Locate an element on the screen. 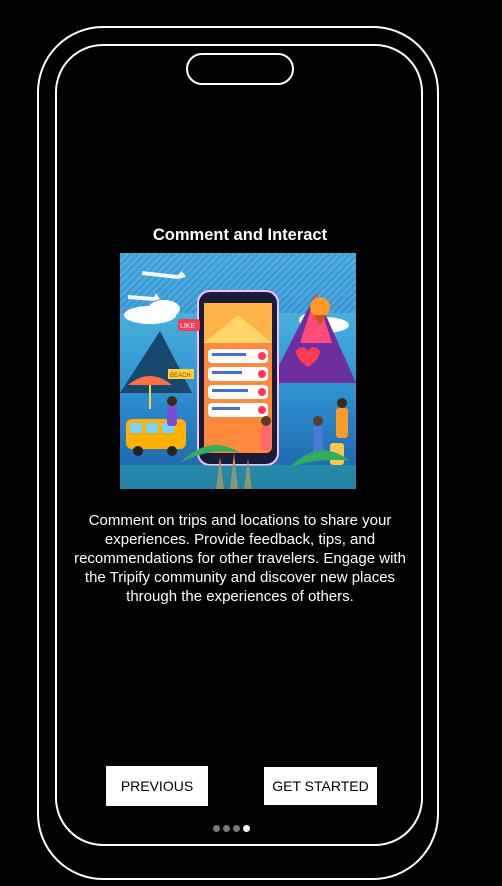 This screenshot has width=502, height=886. previous-button: PREVIOUS is located at coordinates (157, 786).